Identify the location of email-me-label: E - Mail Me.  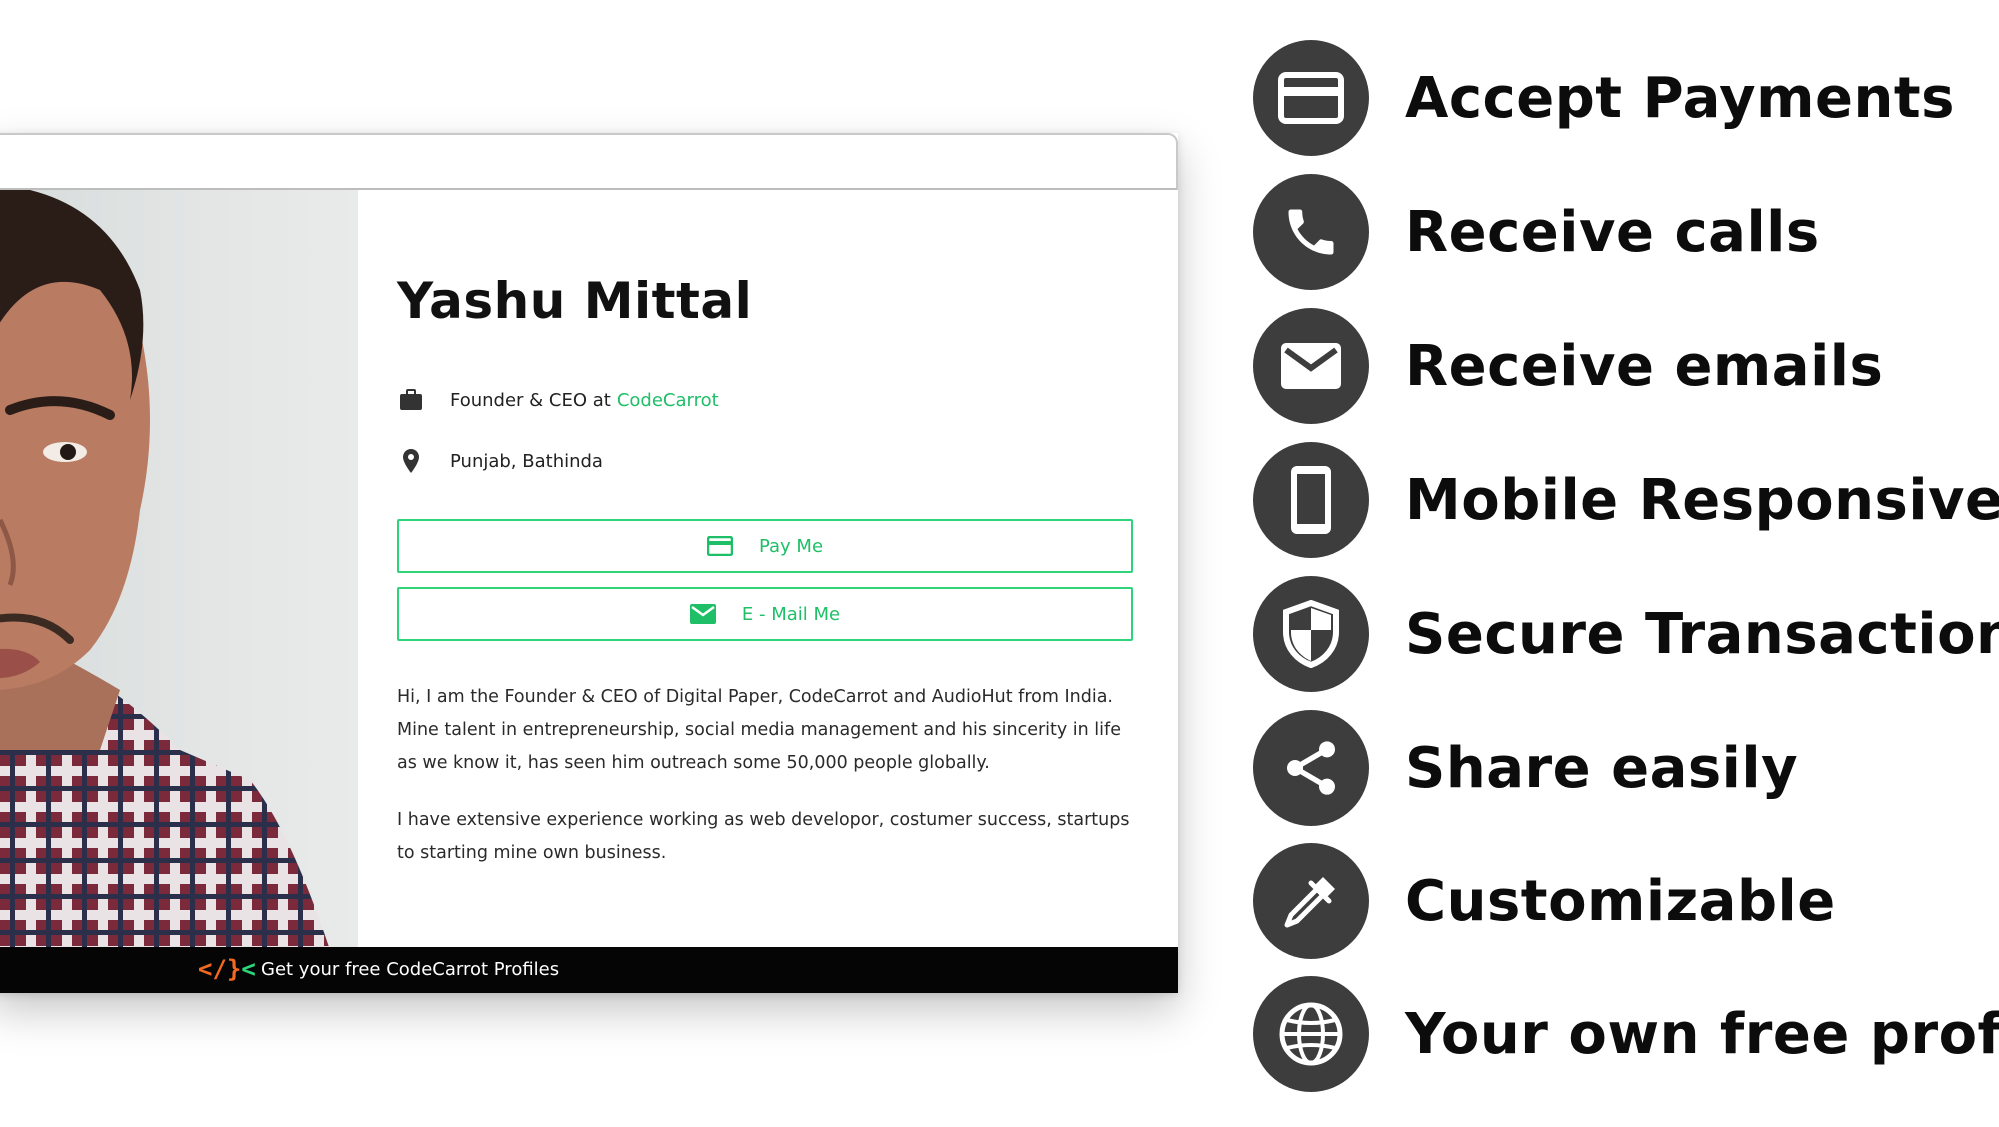
(791, 614).